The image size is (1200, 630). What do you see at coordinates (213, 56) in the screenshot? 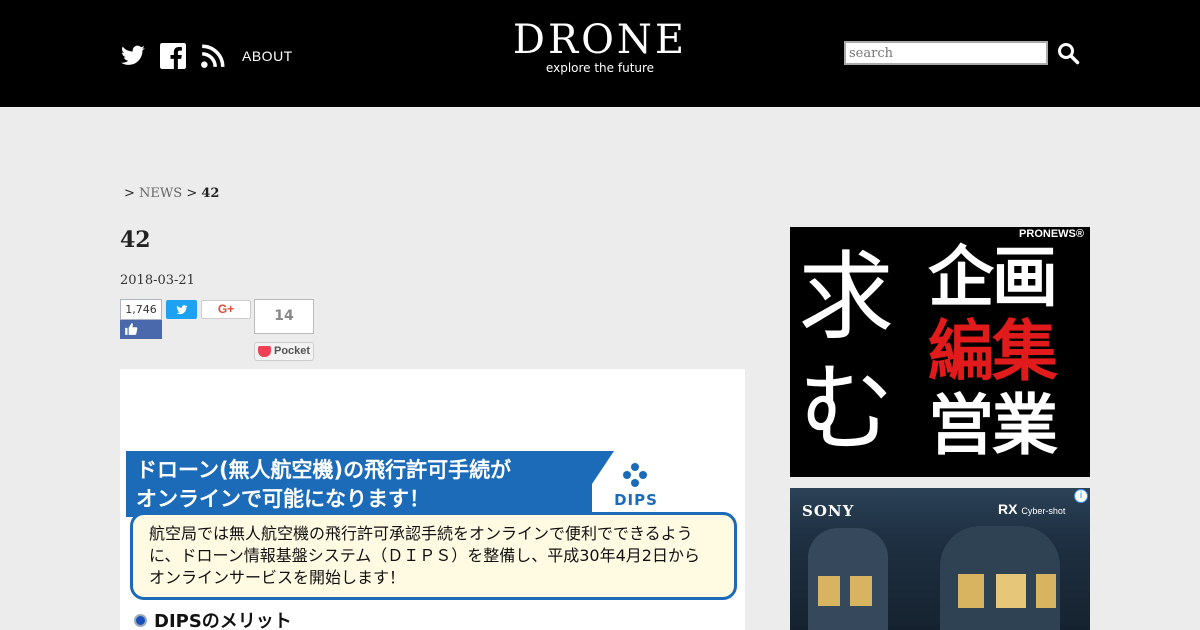
I see `rss-icon` at bounding box center [213, 56].